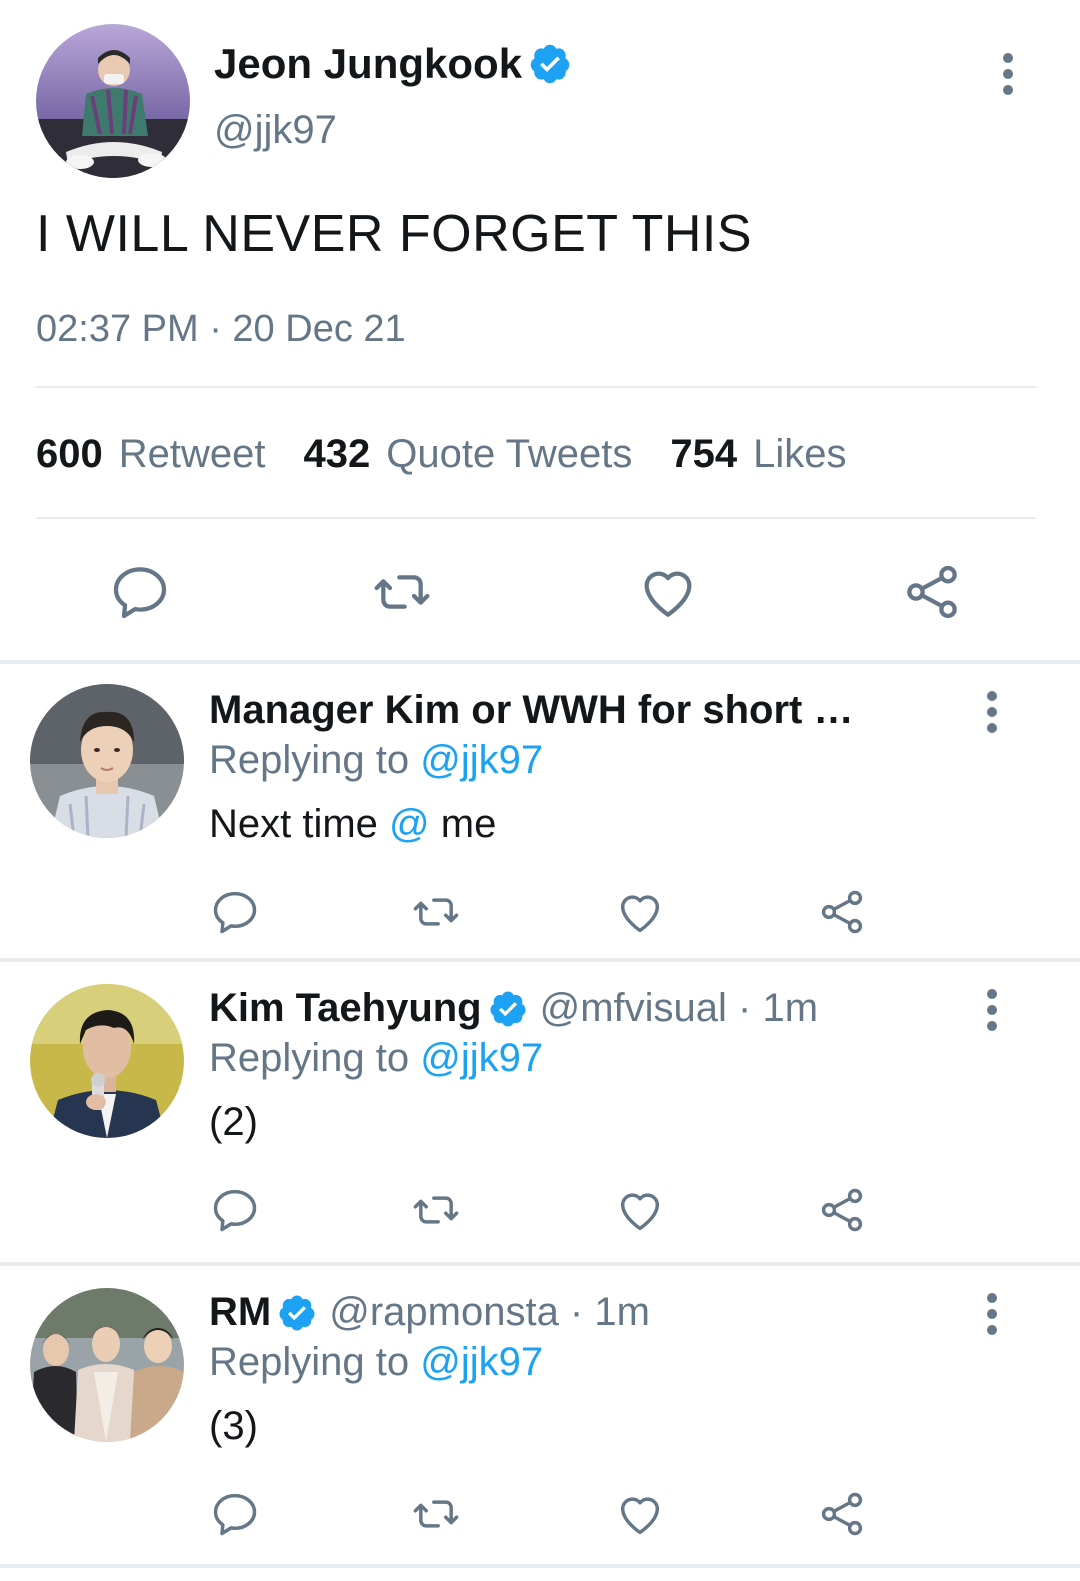 The width and height of the screenshot is (1080, 1581). Describe the element at coordinates (509, 454) in the screenshot. I see `quote-label: Quote Tweets` at that location.